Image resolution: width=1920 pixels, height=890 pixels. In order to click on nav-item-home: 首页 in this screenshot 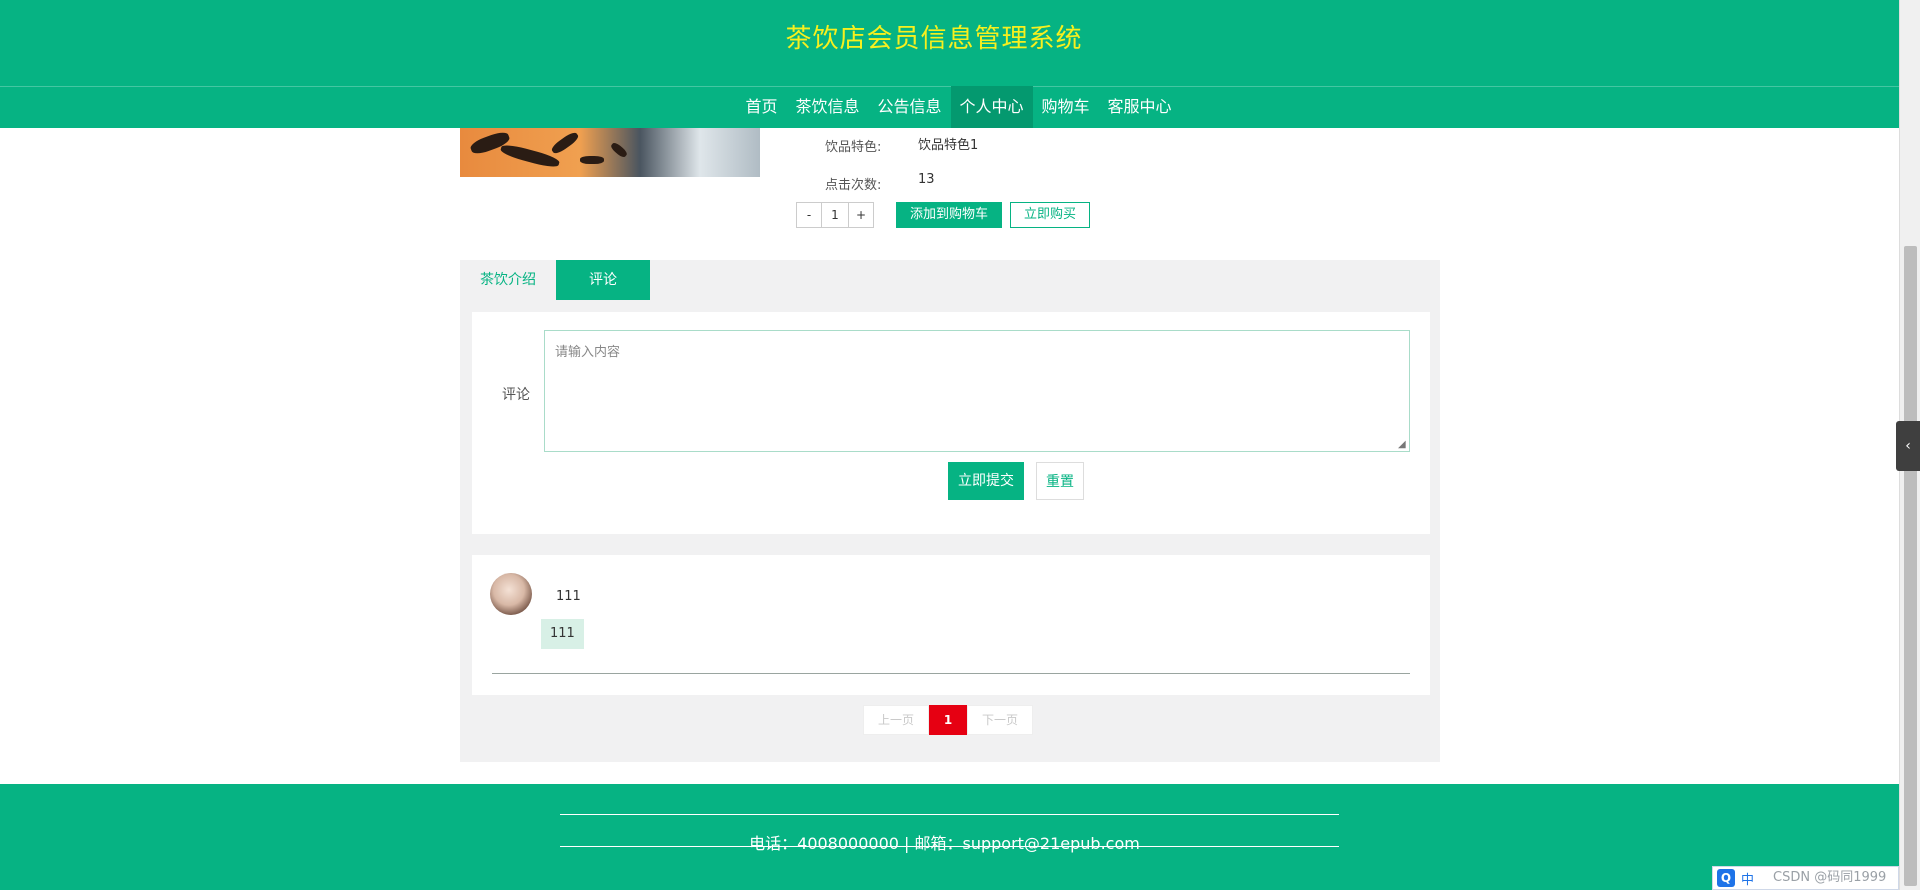, I will do `click(761, 107)`.